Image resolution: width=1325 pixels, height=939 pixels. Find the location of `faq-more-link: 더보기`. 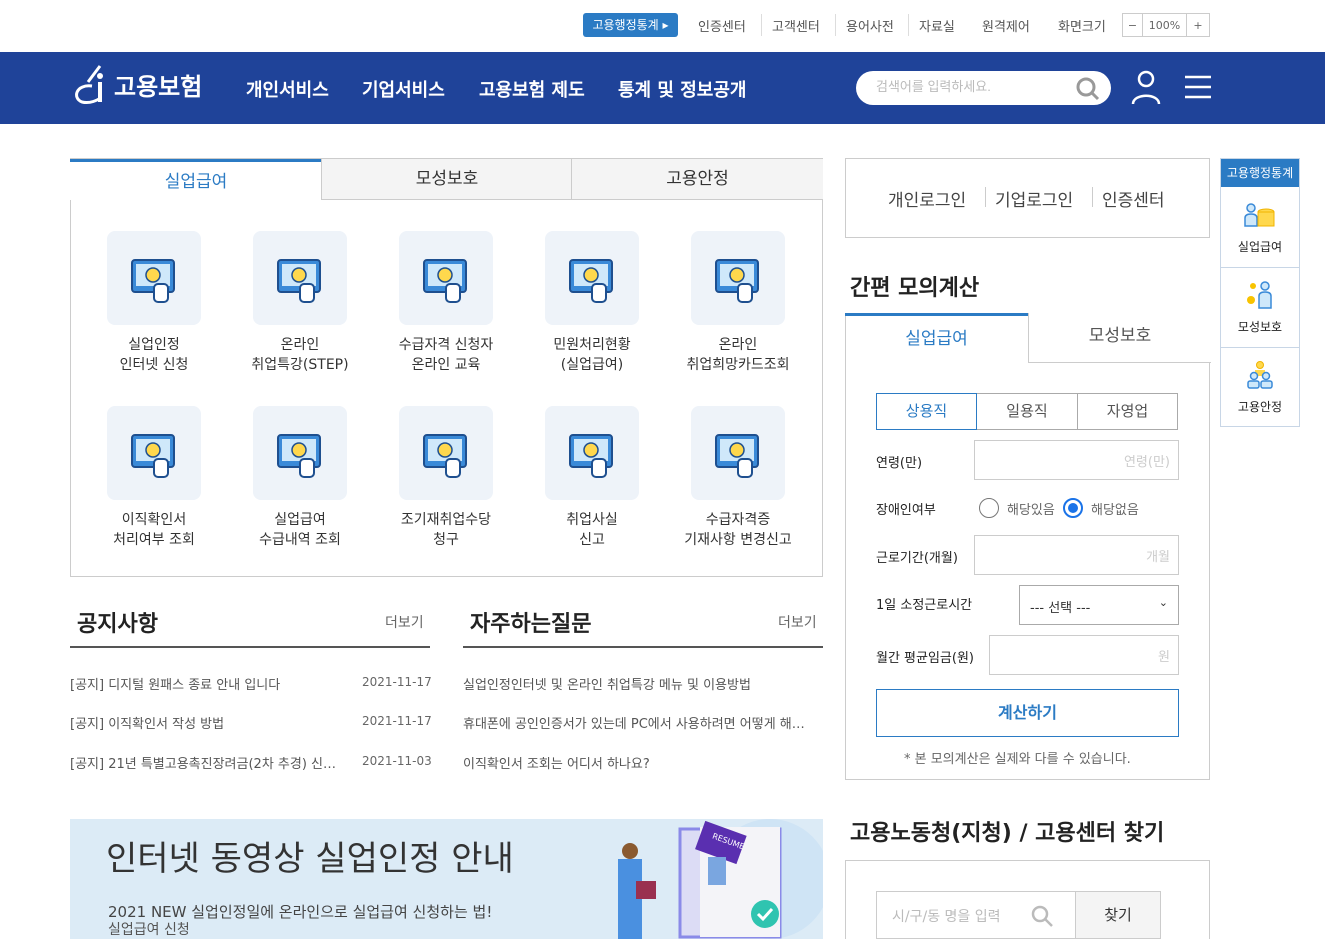

faq-more-link: 더보기 is located at coordinates (797, 622).